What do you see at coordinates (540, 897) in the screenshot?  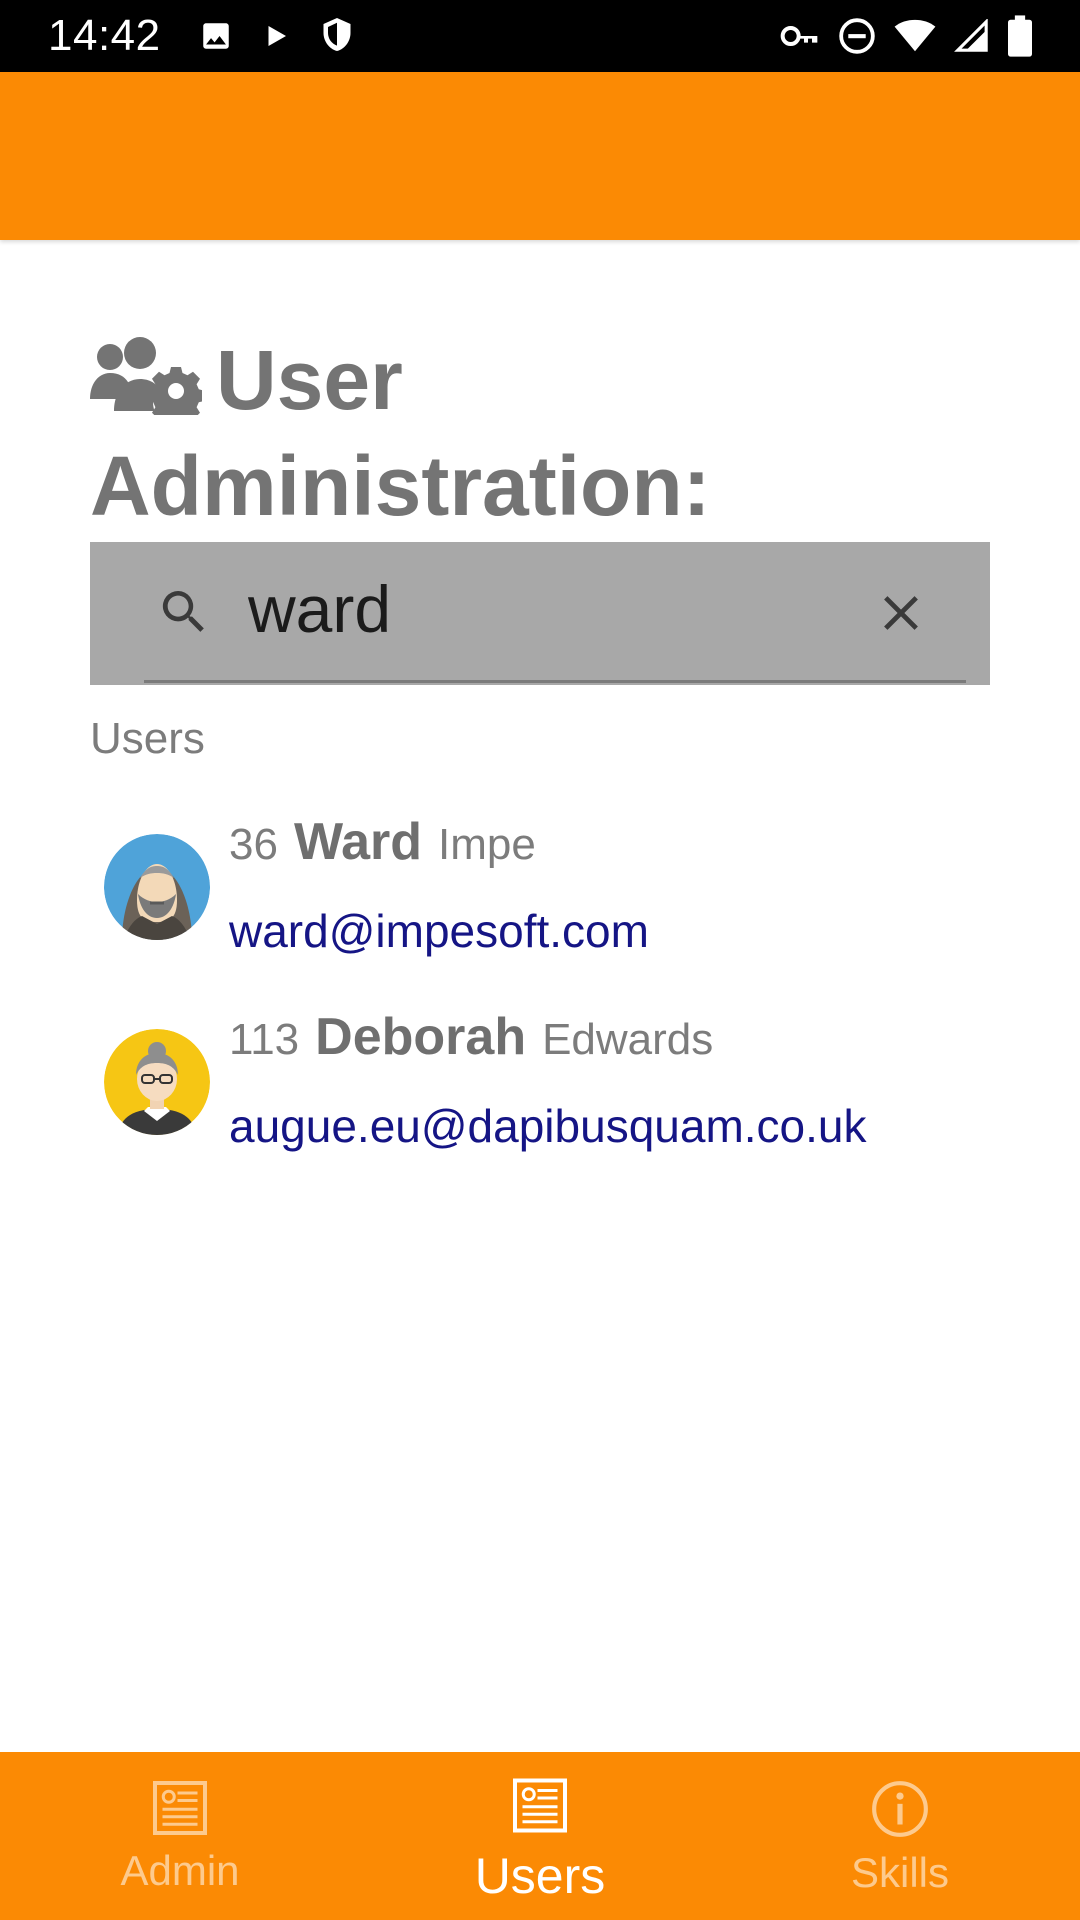 I see `list-item: 36 Ward Impe ward@impesoft.com` at bounding box center [540, 897].